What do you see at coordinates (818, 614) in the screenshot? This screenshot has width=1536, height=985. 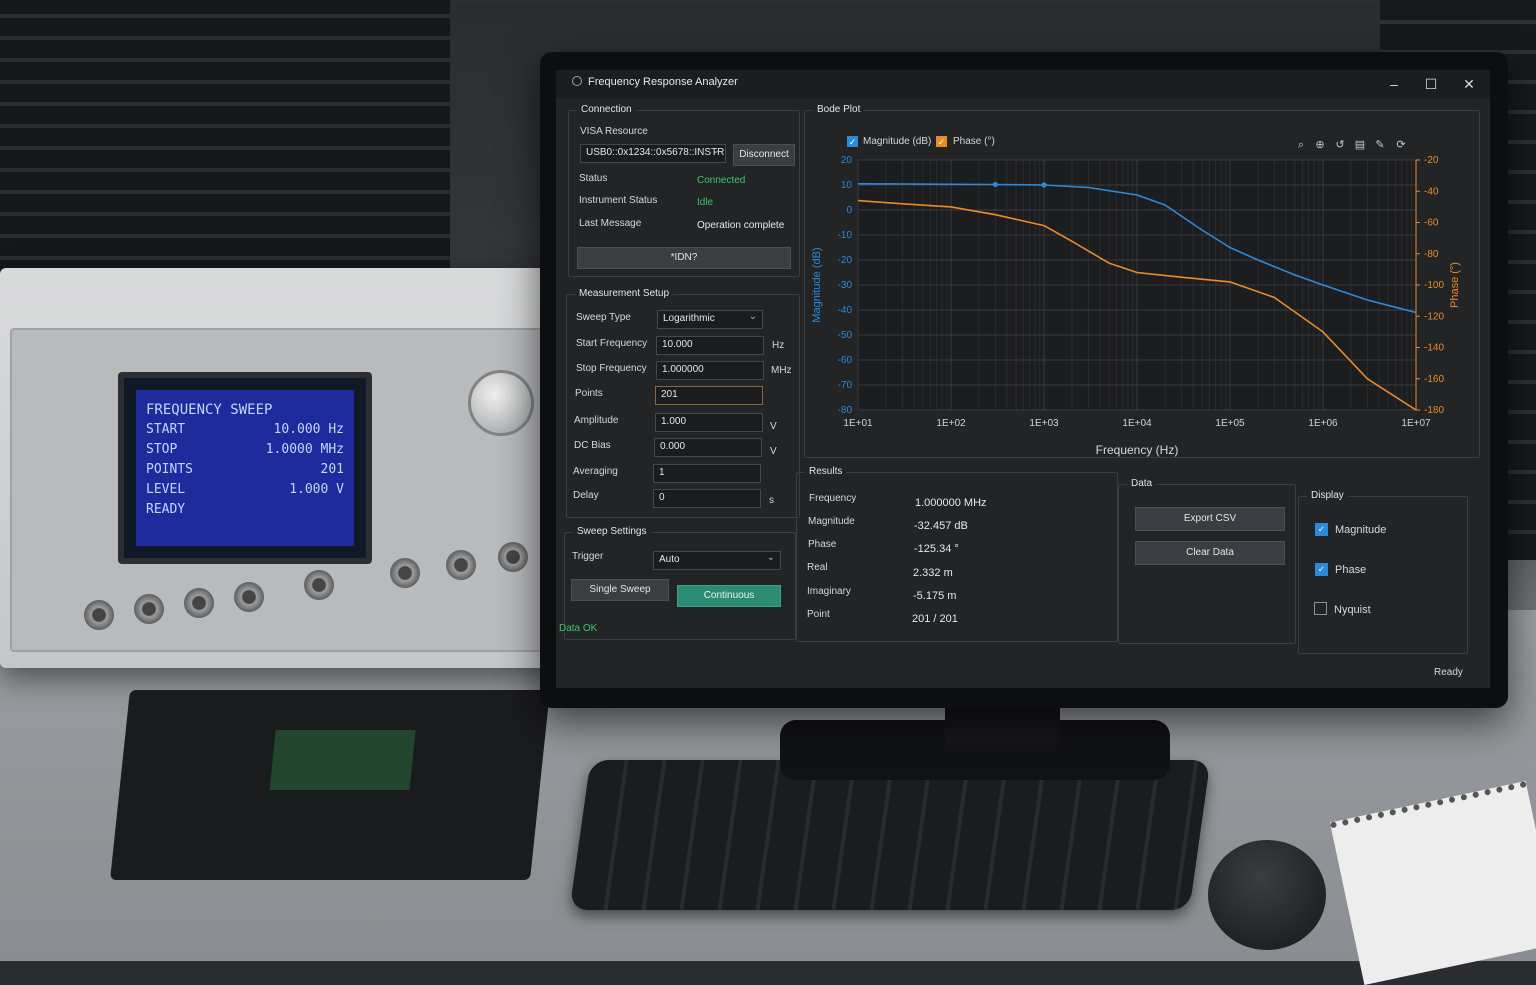 I see `point-result-label: Point` at bounding box center [818, 614].